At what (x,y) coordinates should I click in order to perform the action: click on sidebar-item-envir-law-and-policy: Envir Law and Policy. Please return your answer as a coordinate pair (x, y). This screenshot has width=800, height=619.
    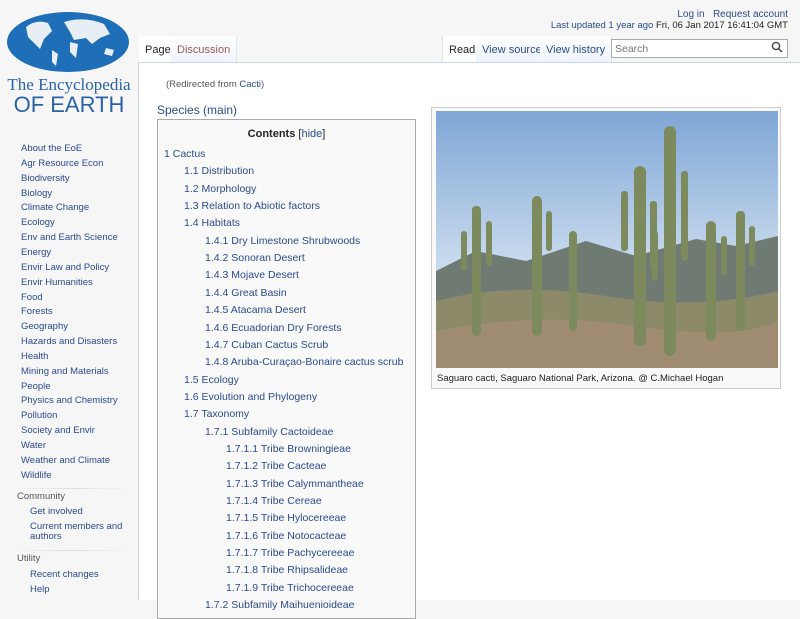
    Looking at the image, I should click on (65, 267).